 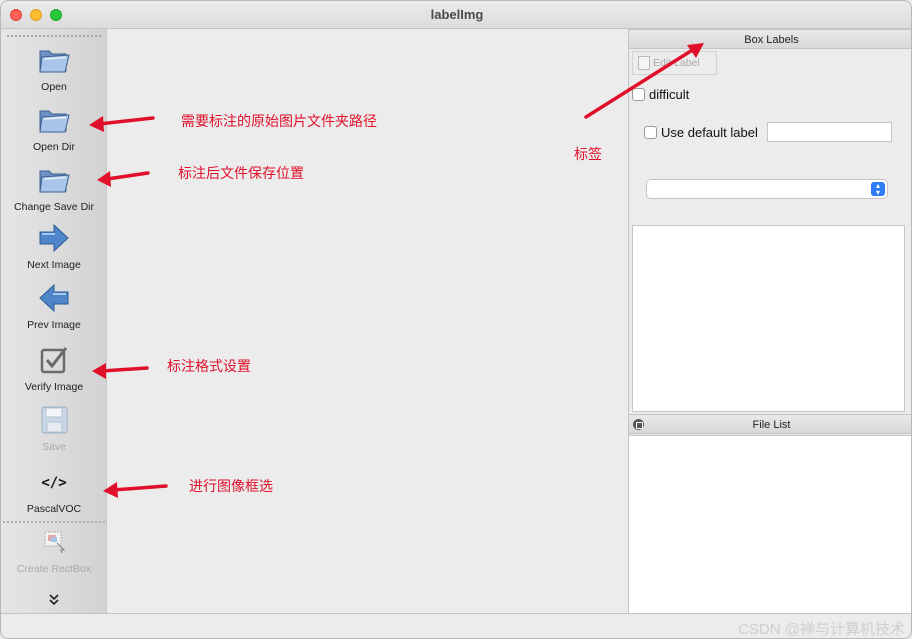 I want to click on verify-image-button-label: Verify Image, so click(x=54, y=387).